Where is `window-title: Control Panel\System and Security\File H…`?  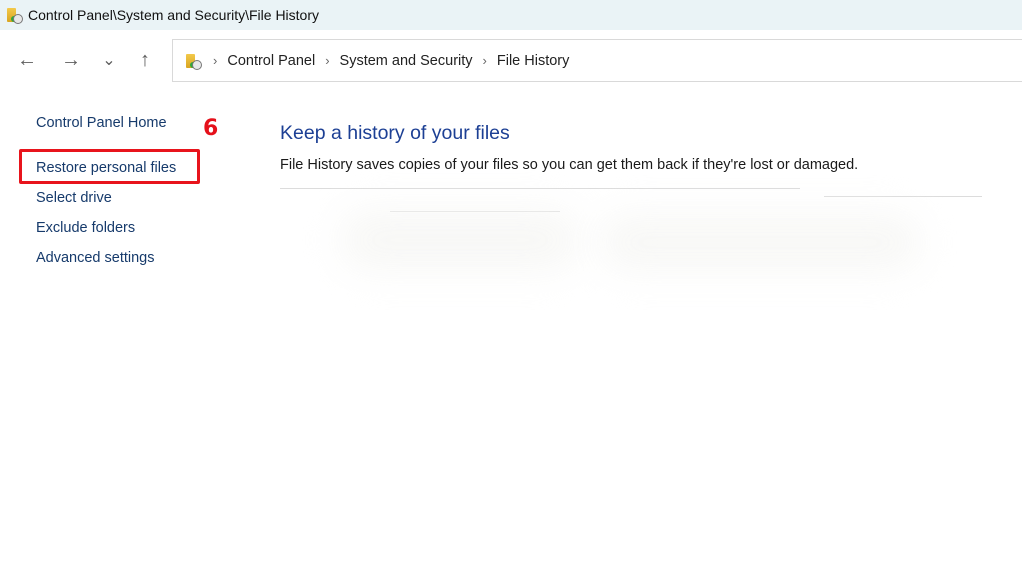 window-title: Control Panel\System and Security\File H… is located at coordinates (173, 15).